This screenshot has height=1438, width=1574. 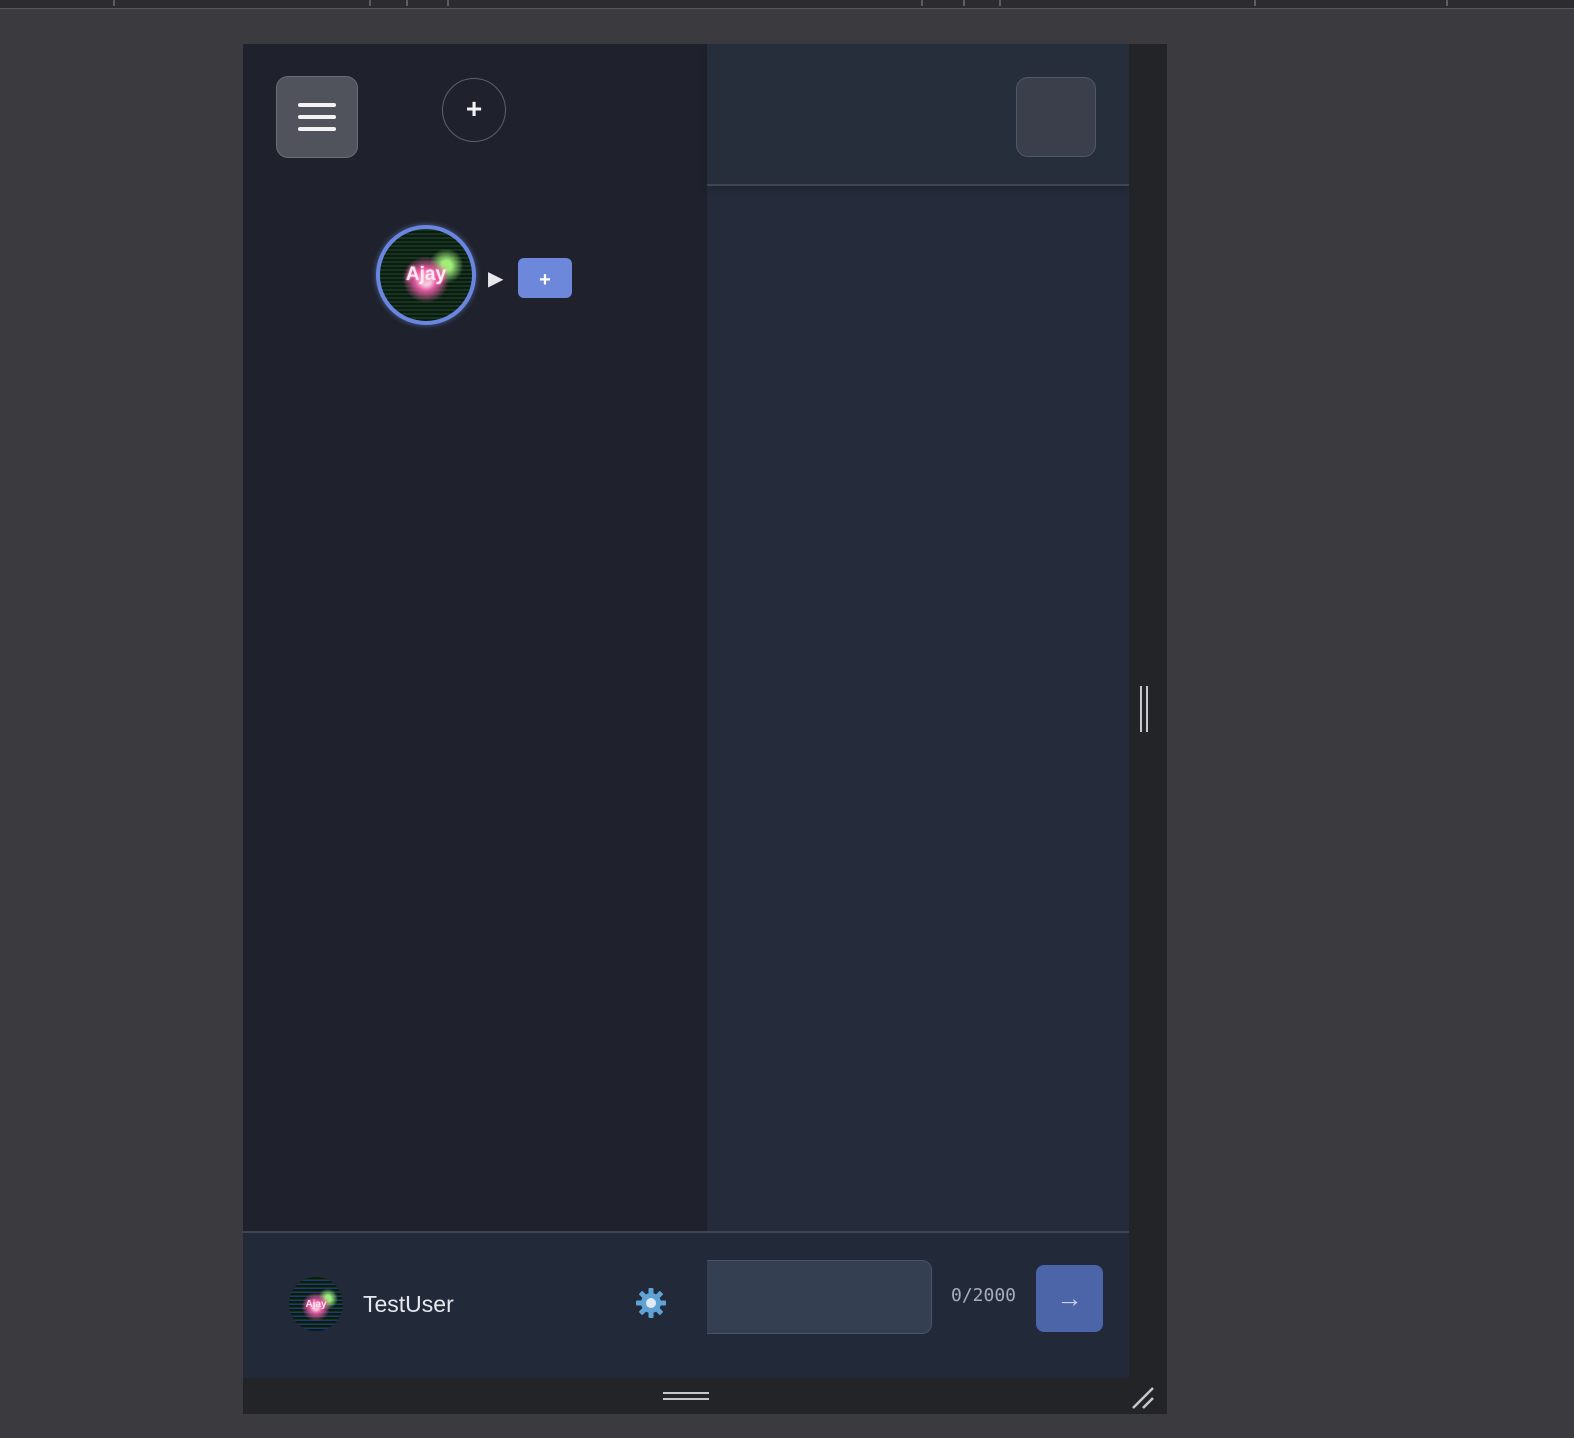 I want to click on message-composer: 0/2000 →, so click(x=918, y=1305).